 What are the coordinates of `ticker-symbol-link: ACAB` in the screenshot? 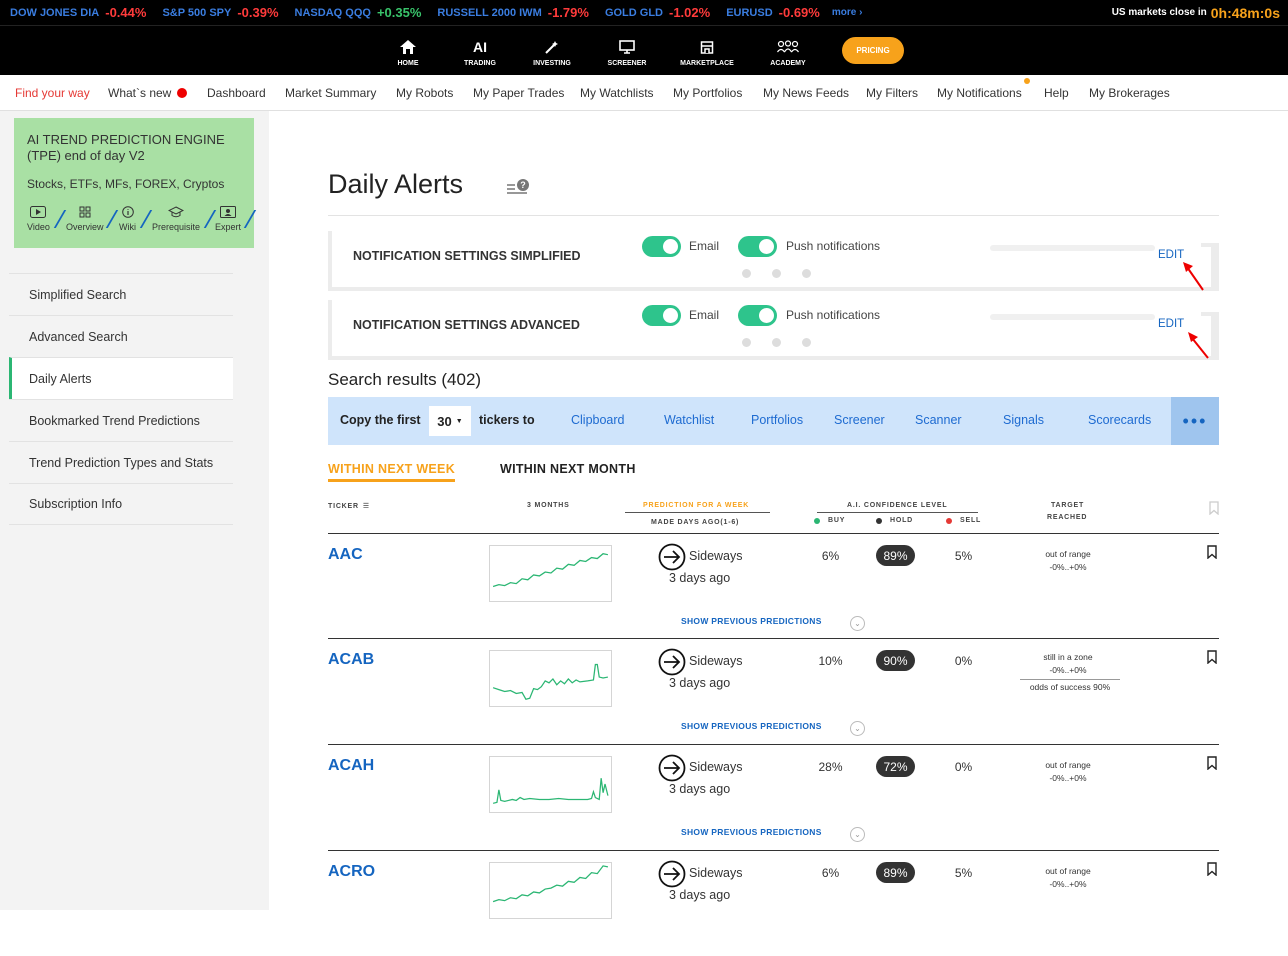 It's located at (351, 660).